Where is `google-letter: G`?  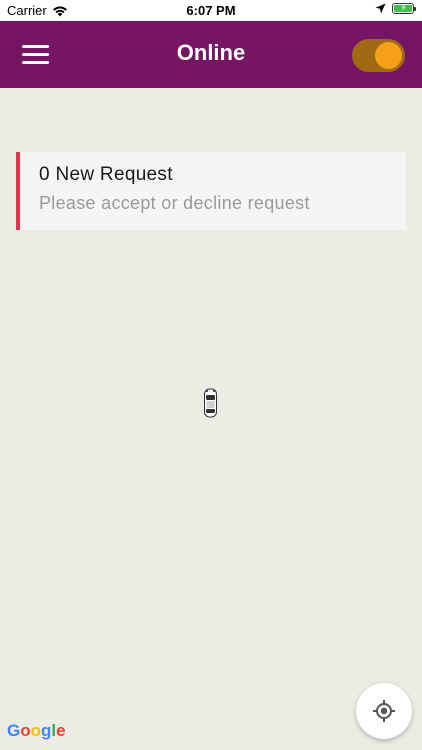
google-letter: G is located at coordinates (14, 730).